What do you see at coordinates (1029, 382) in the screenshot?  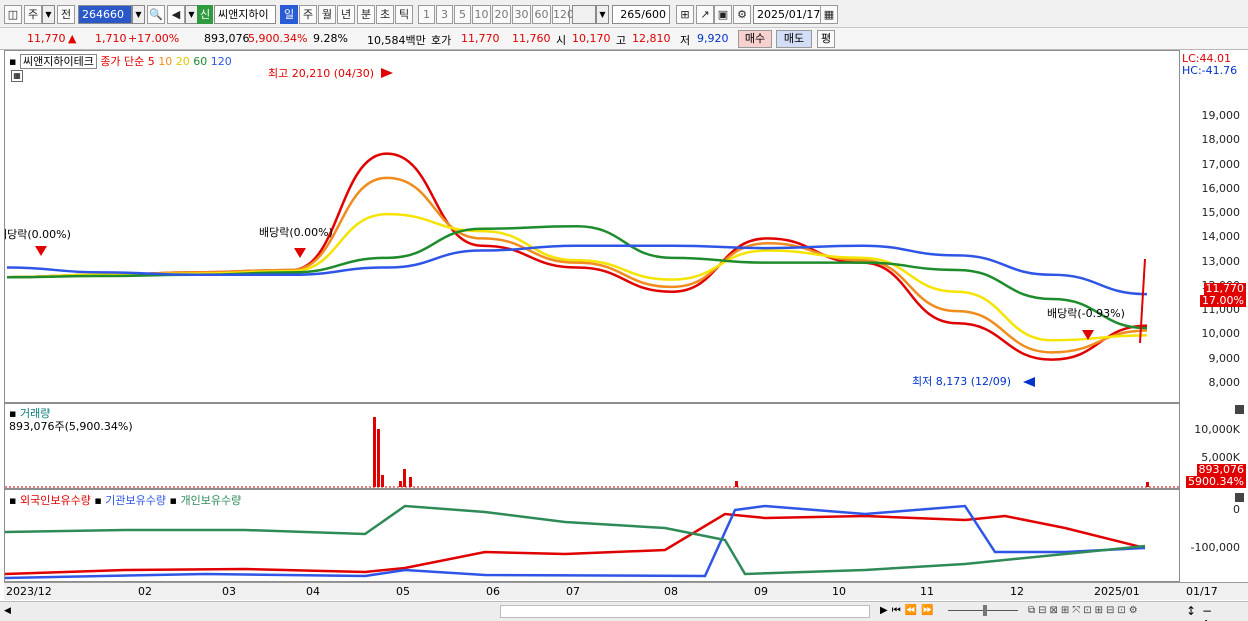 I see `low-arrow-icon` at bounding box center [1029, 382].